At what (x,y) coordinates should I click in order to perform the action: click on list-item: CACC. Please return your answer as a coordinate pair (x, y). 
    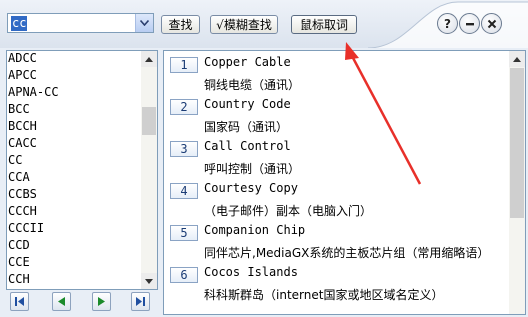
    Looking at the image, I should click on (74, 144).